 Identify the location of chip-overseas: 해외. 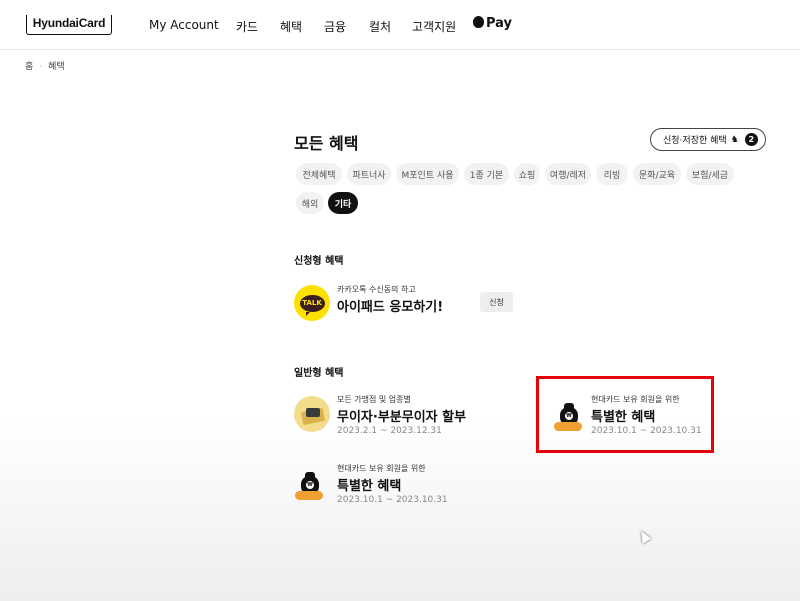
(310, 203).